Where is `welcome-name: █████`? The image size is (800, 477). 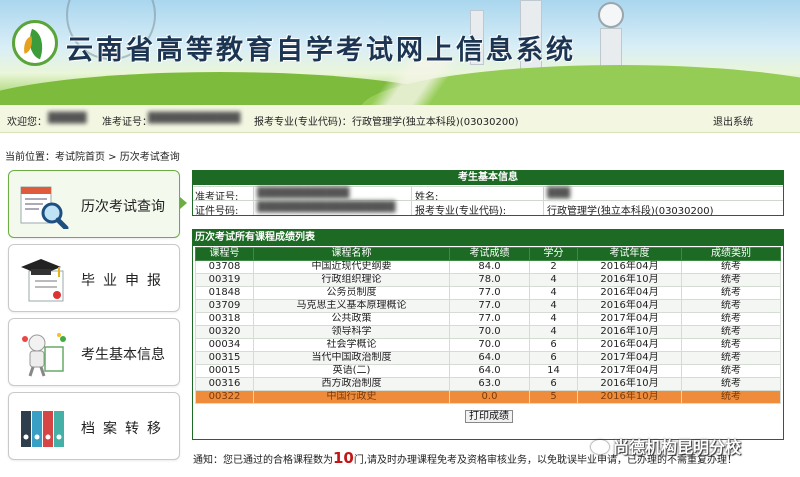
welcome-name: █████ is located at coordinates (67, 118).